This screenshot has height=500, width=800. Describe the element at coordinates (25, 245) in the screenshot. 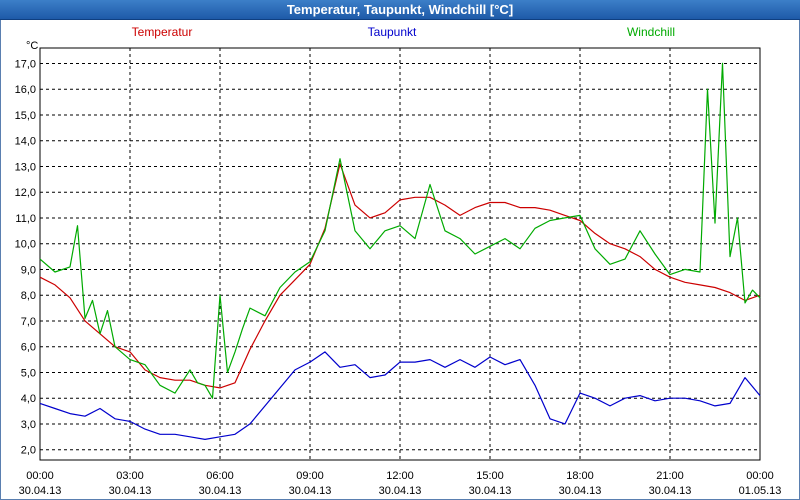

I see `y-tick-label: 10,0` at that location.